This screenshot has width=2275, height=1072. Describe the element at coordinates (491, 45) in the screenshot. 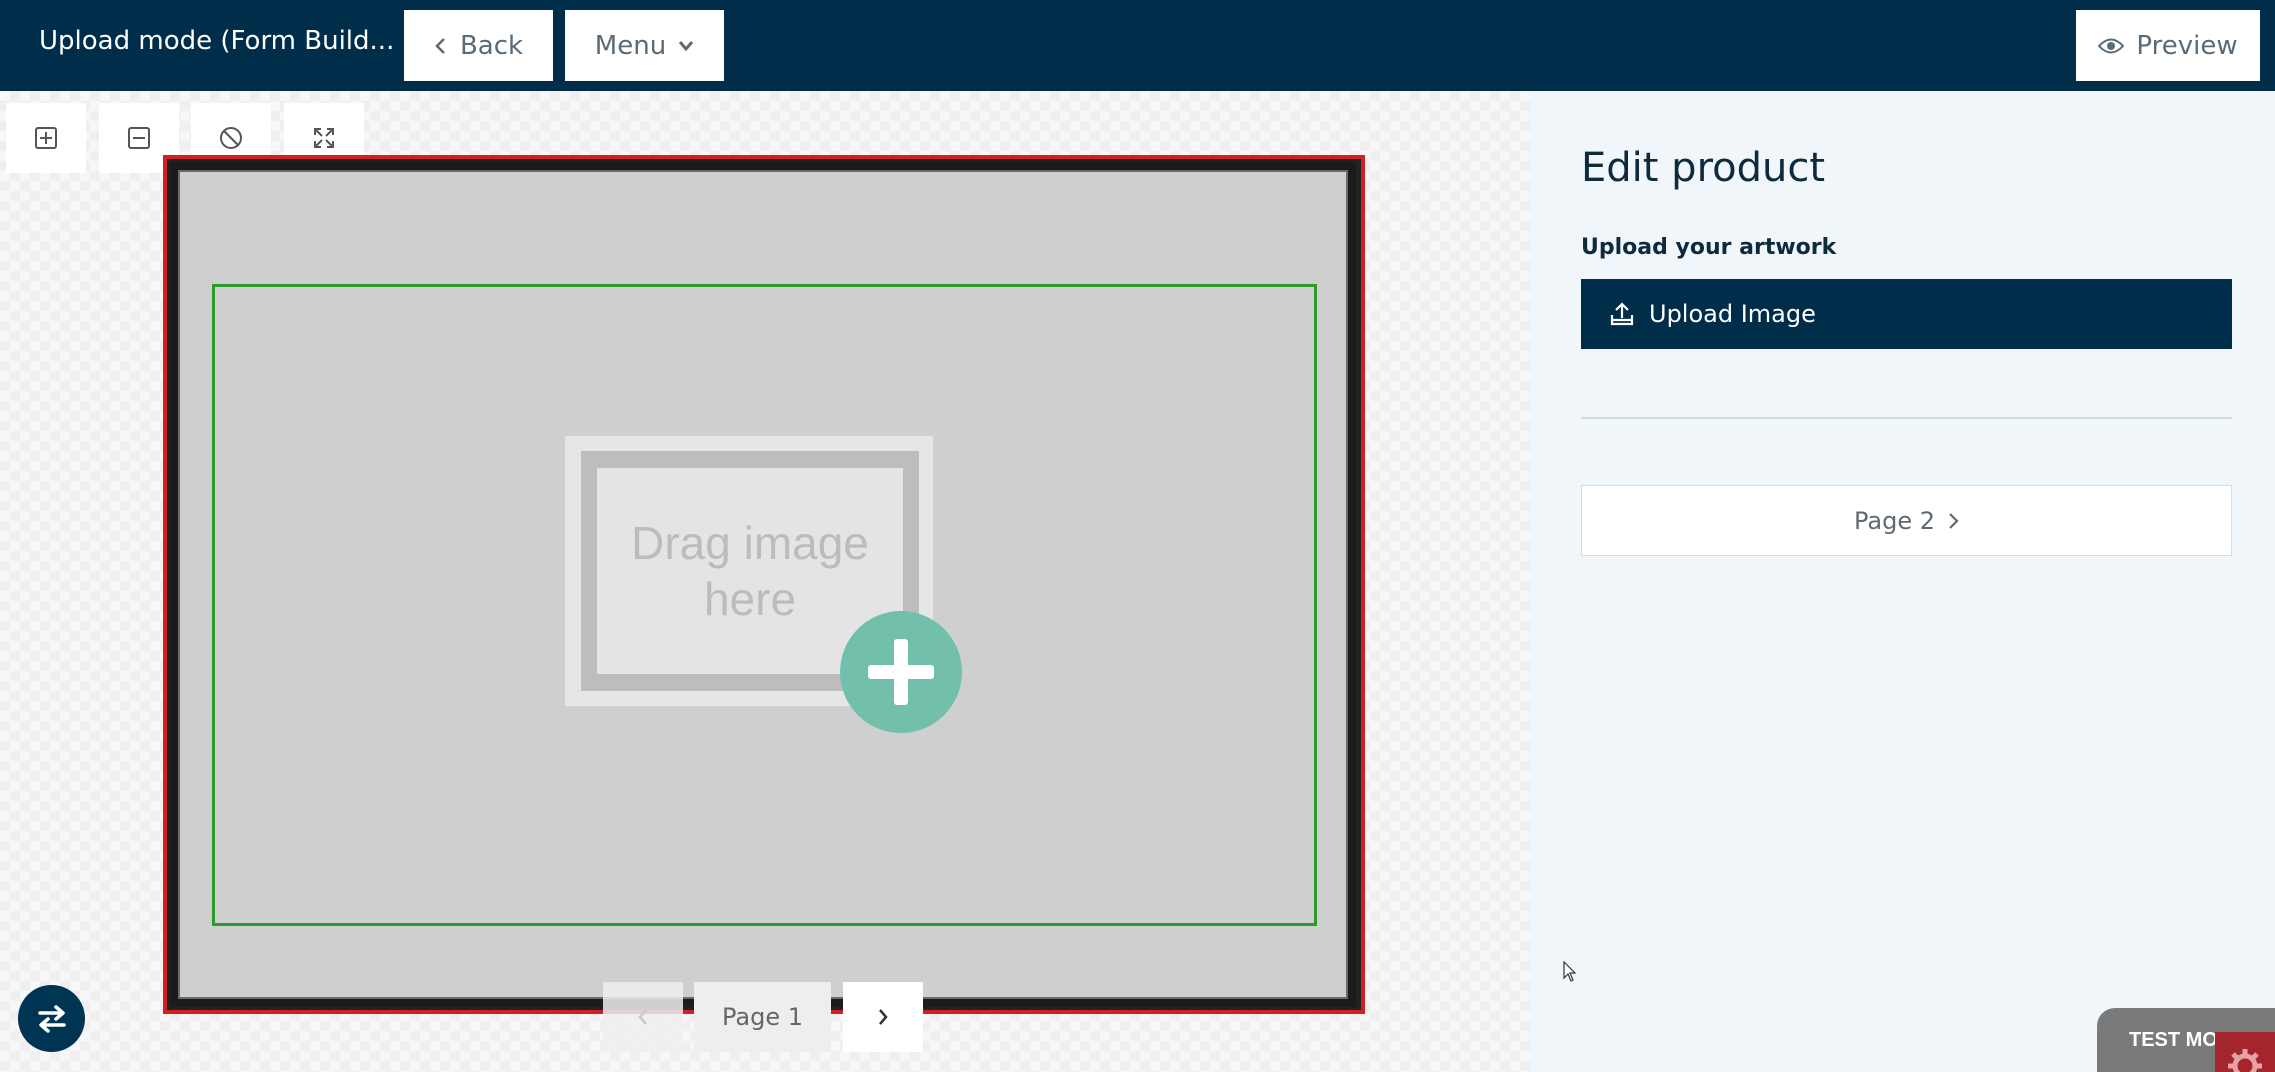

I see `back-label: Back` at that location.